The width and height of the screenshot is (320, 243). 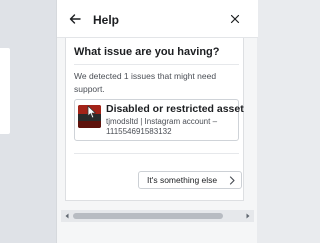 I want to click on scroll-right-arrow-icon, so click(x=248, y=216).